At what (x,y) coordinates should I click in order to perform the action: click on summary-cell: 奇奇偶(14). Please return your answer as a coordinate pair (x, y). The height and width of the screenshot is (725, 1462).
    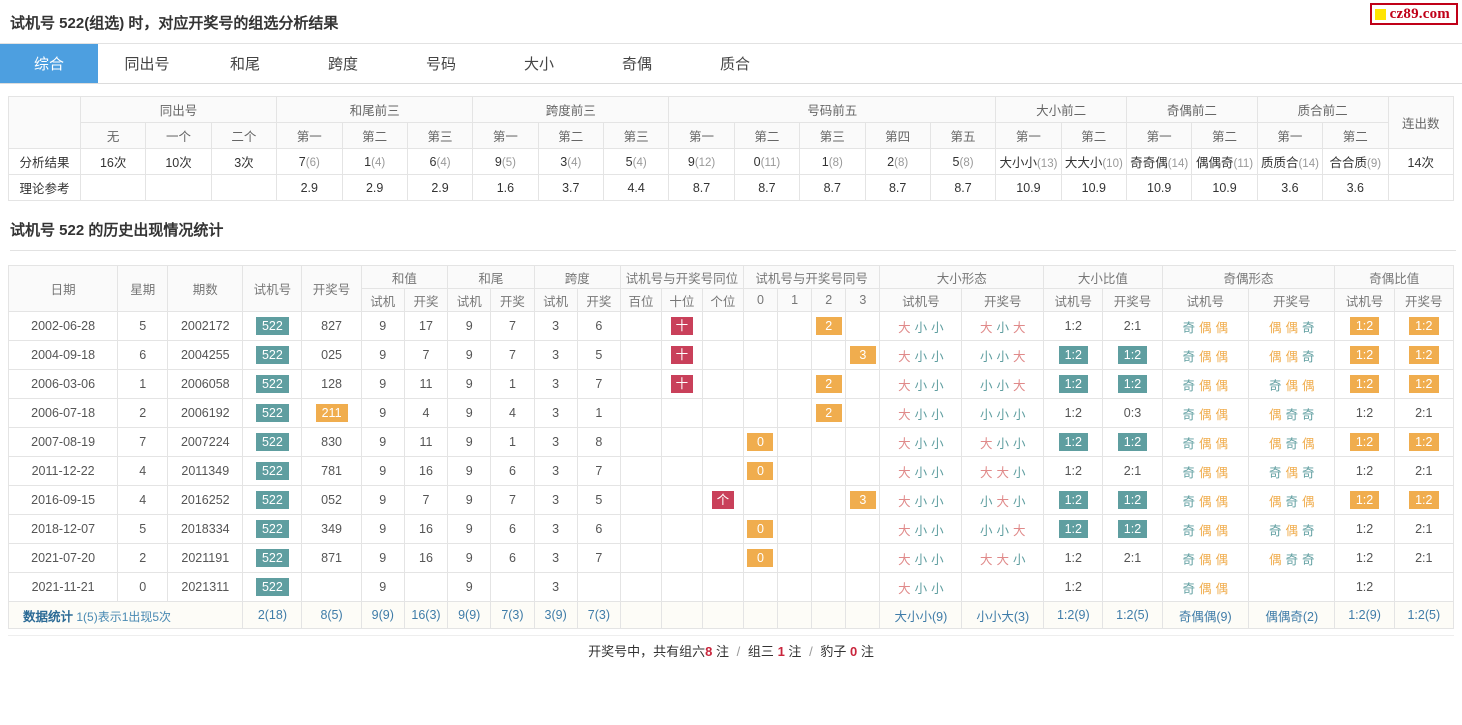
    Looking at the image, I should click on (1159, 161).